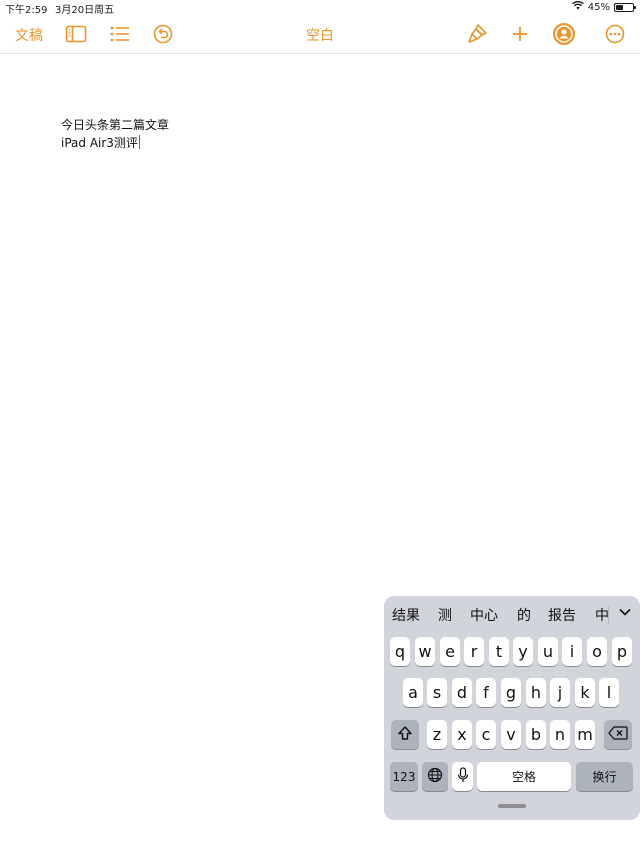 Image resolution: width=640 pixels, height=853 pixels. Describe the element at coordinates (462, 692) in the screenshot. I see `key-d: d` at that location.